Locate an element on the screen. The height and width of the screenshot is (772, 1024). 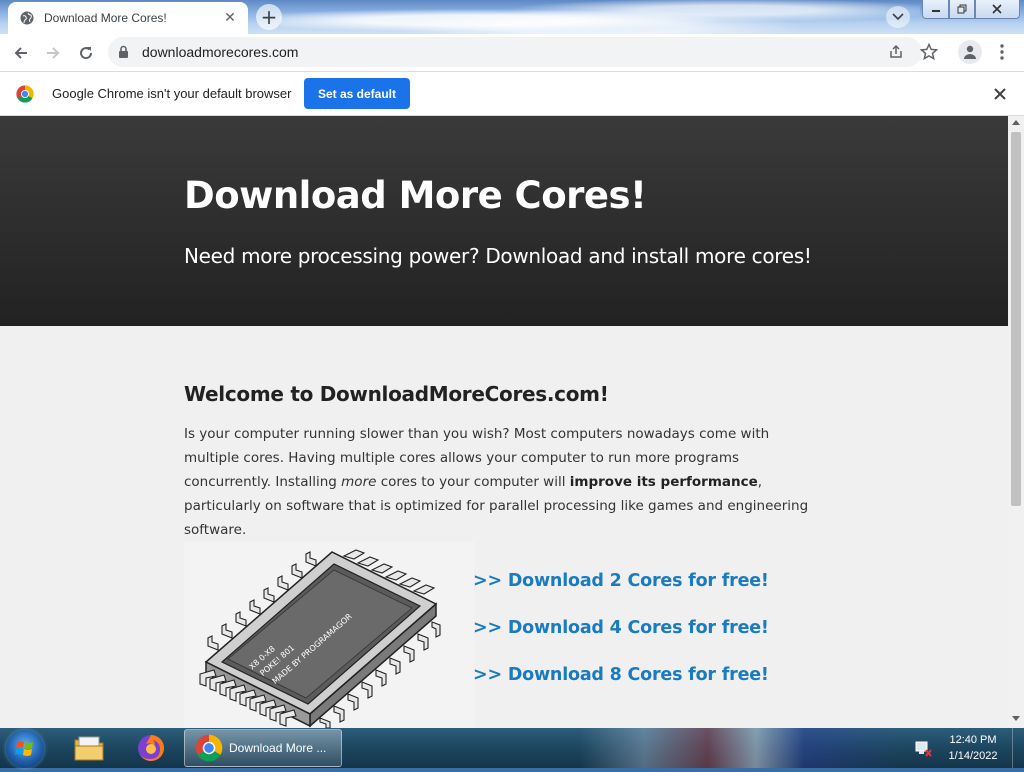
tab-search-button is located at coordinates (898, 17).